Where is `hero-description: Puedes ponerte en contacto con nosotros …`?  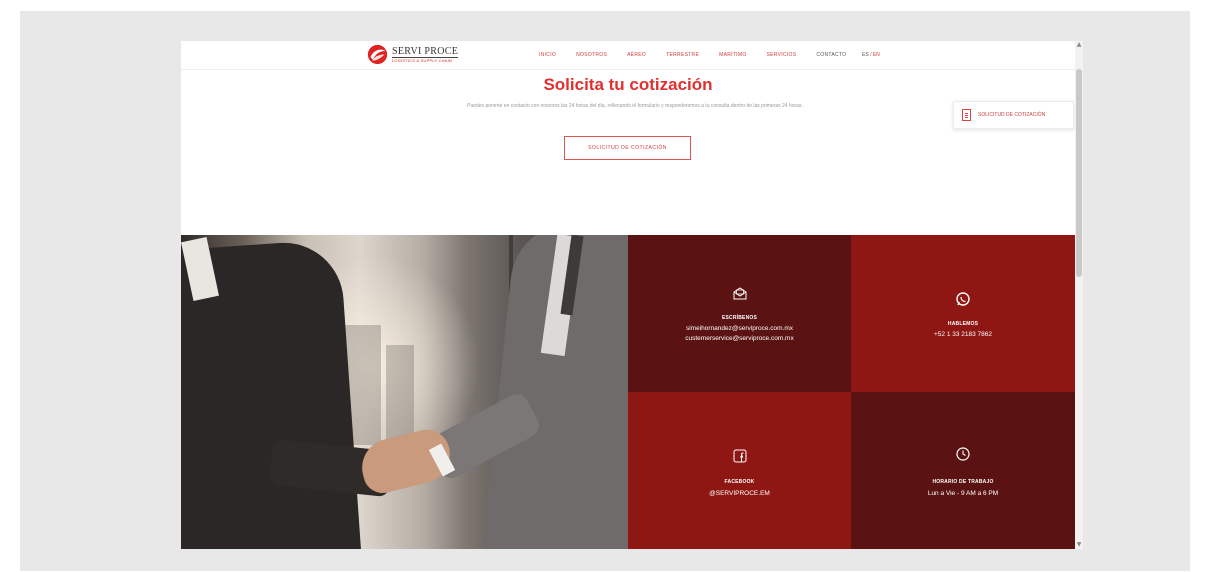 hero-description: Puedes ponerte en contacto con nosotros … is located at coordinates (635, 106).